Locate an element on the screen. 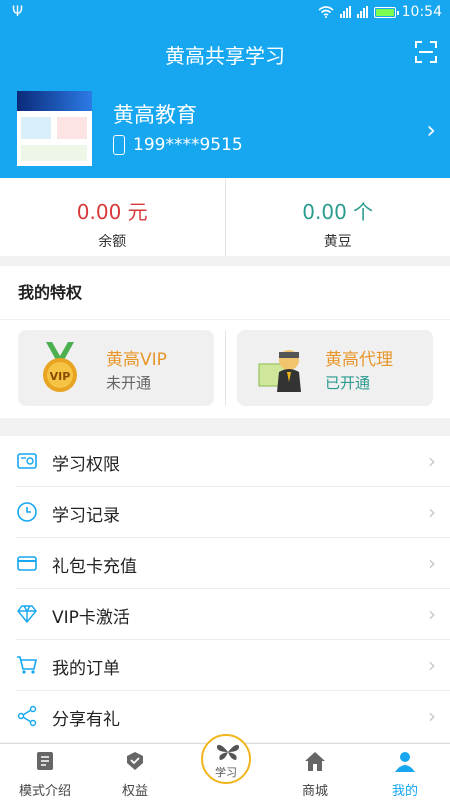 This screenshot has height=800, width=450. tab-label: 学习 is located at coordinates (226, 772).